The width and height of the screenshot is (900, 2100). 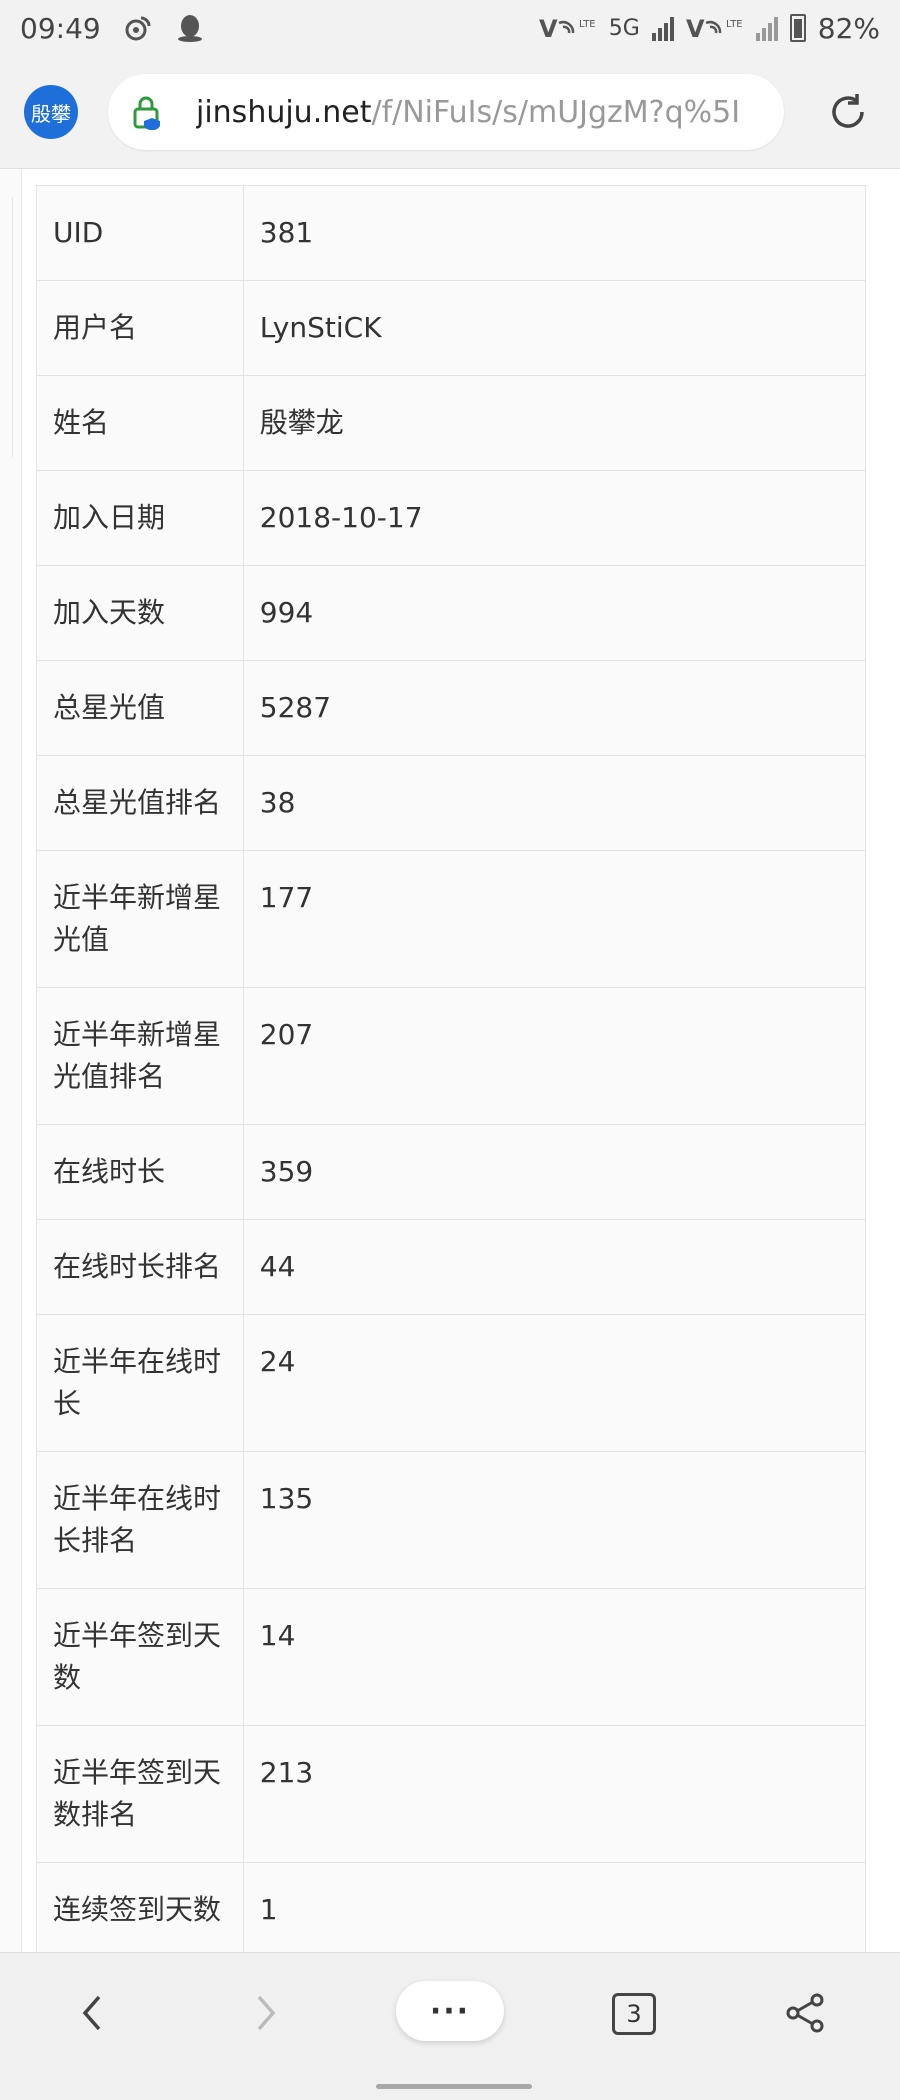 I want to click on field-value: 14, so click(x=554, y=1657).